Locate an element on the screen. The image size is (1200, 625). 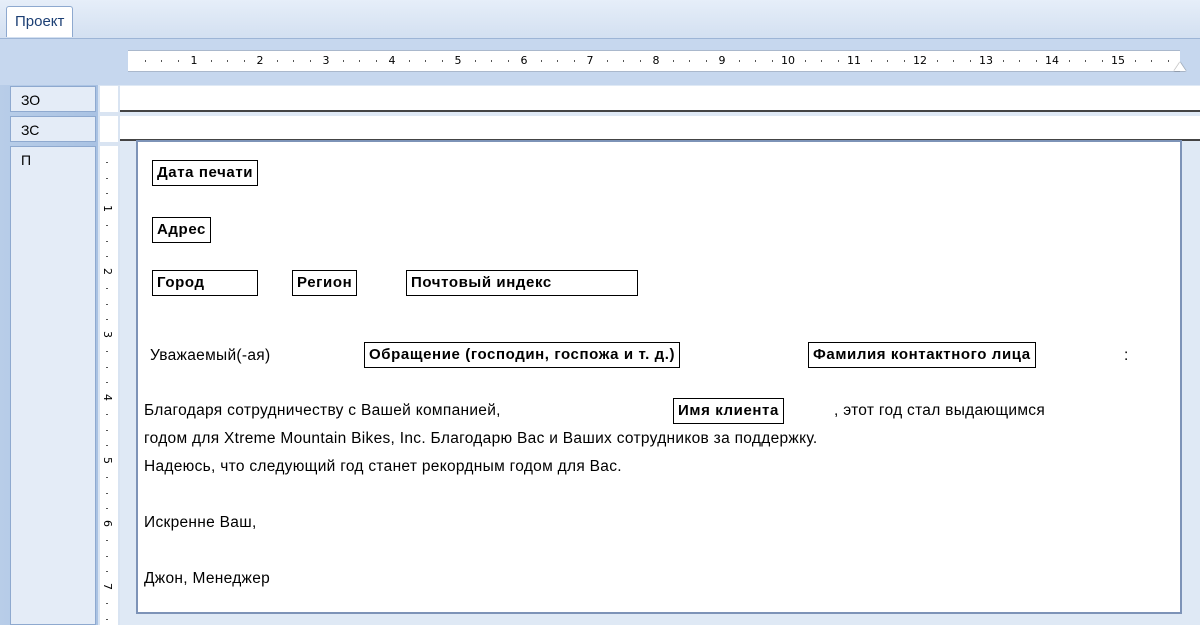
ruler-number: 11 is located at coordinates (854, 60).